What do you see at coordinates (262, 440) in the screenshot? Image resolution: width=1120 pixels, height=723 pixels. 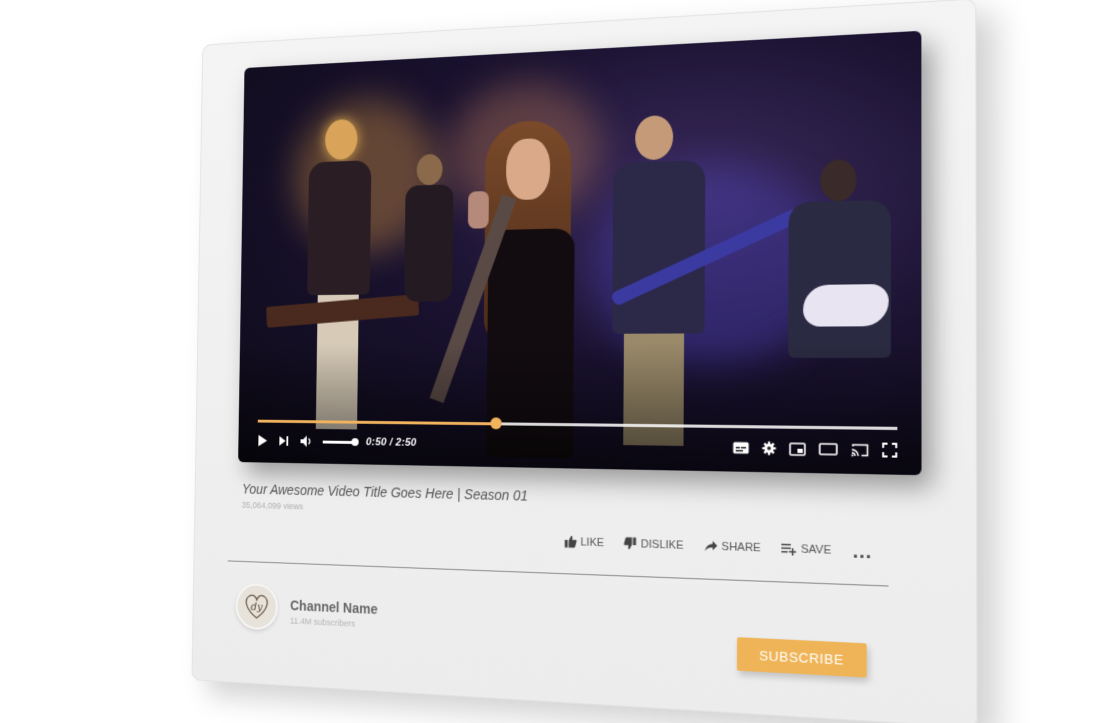 I see `play-icon` at bounding box center [262, 440].